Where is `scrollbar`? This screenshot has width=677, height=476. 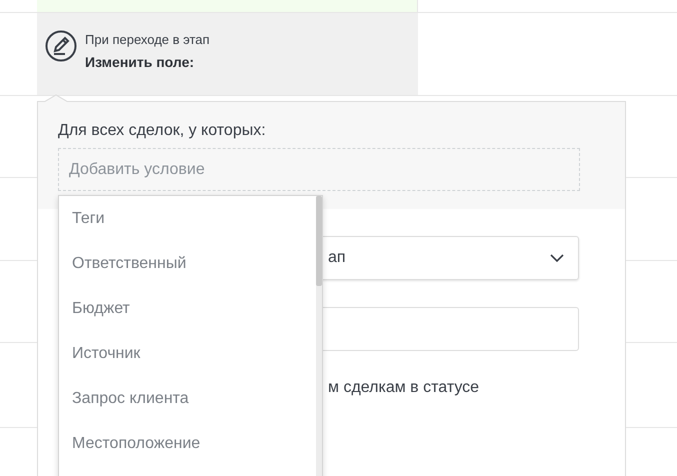 scrollbar is located at coordinates (319, 336).